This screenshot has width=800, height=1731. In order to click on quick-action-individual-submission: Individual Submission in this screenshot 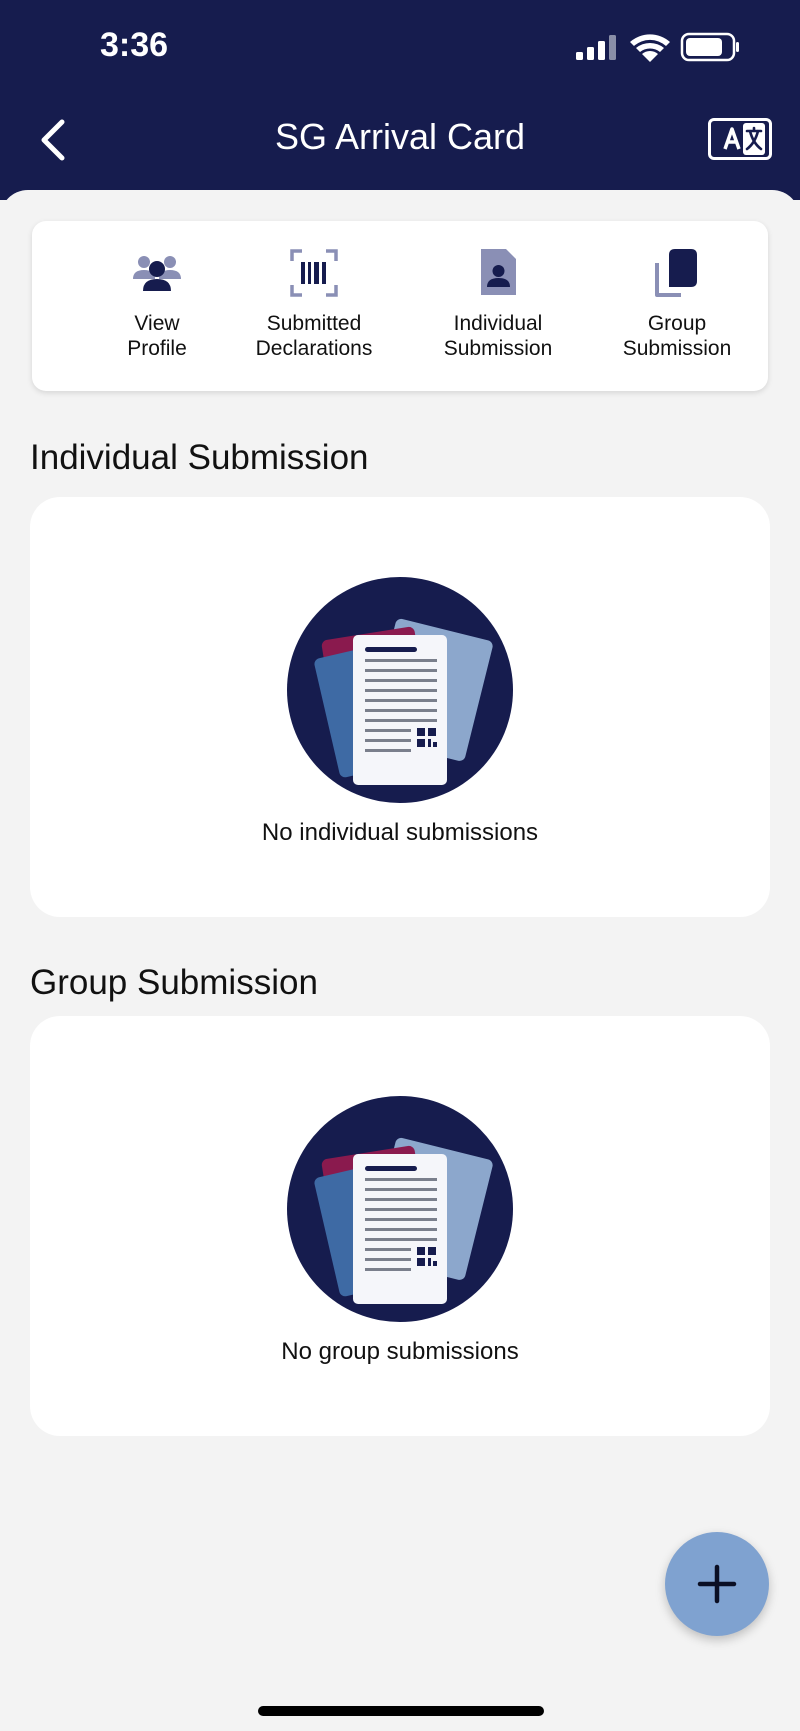, I will do `click(498, 306)`.